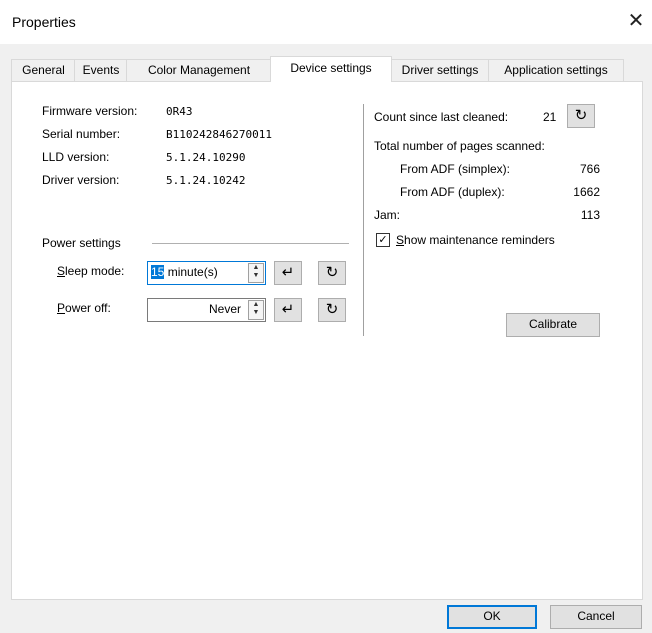  Describe the element at coordinates (492, 617) in the screenshot. I see `ok-button: OK` at that location.